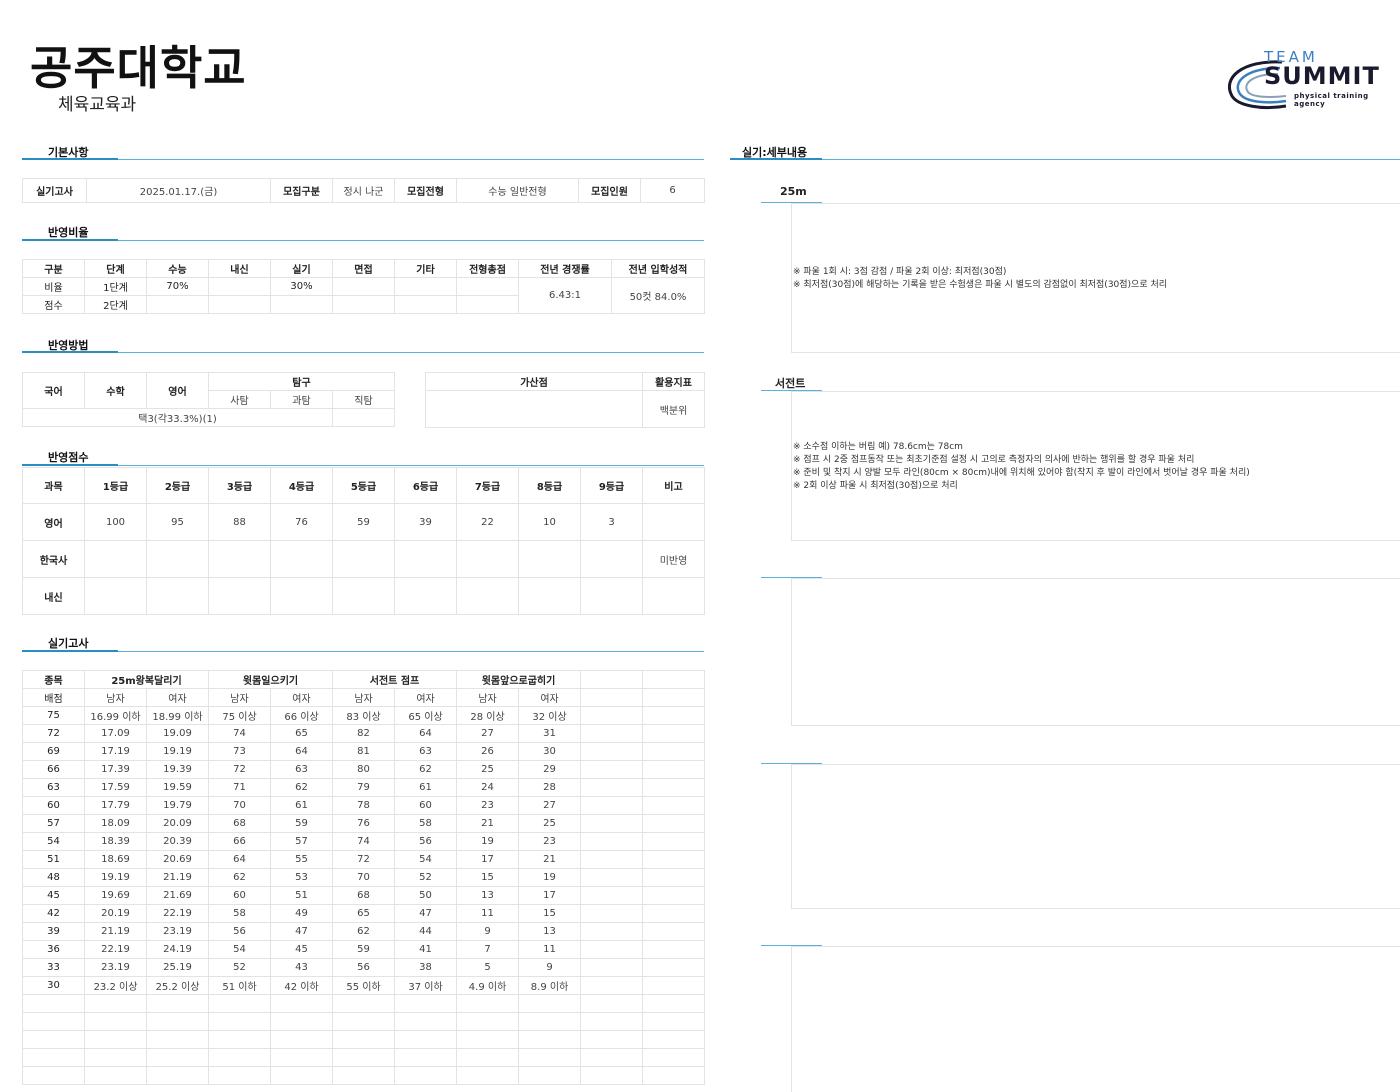  I want to click on score-header: 8등급, so click(549, 485).